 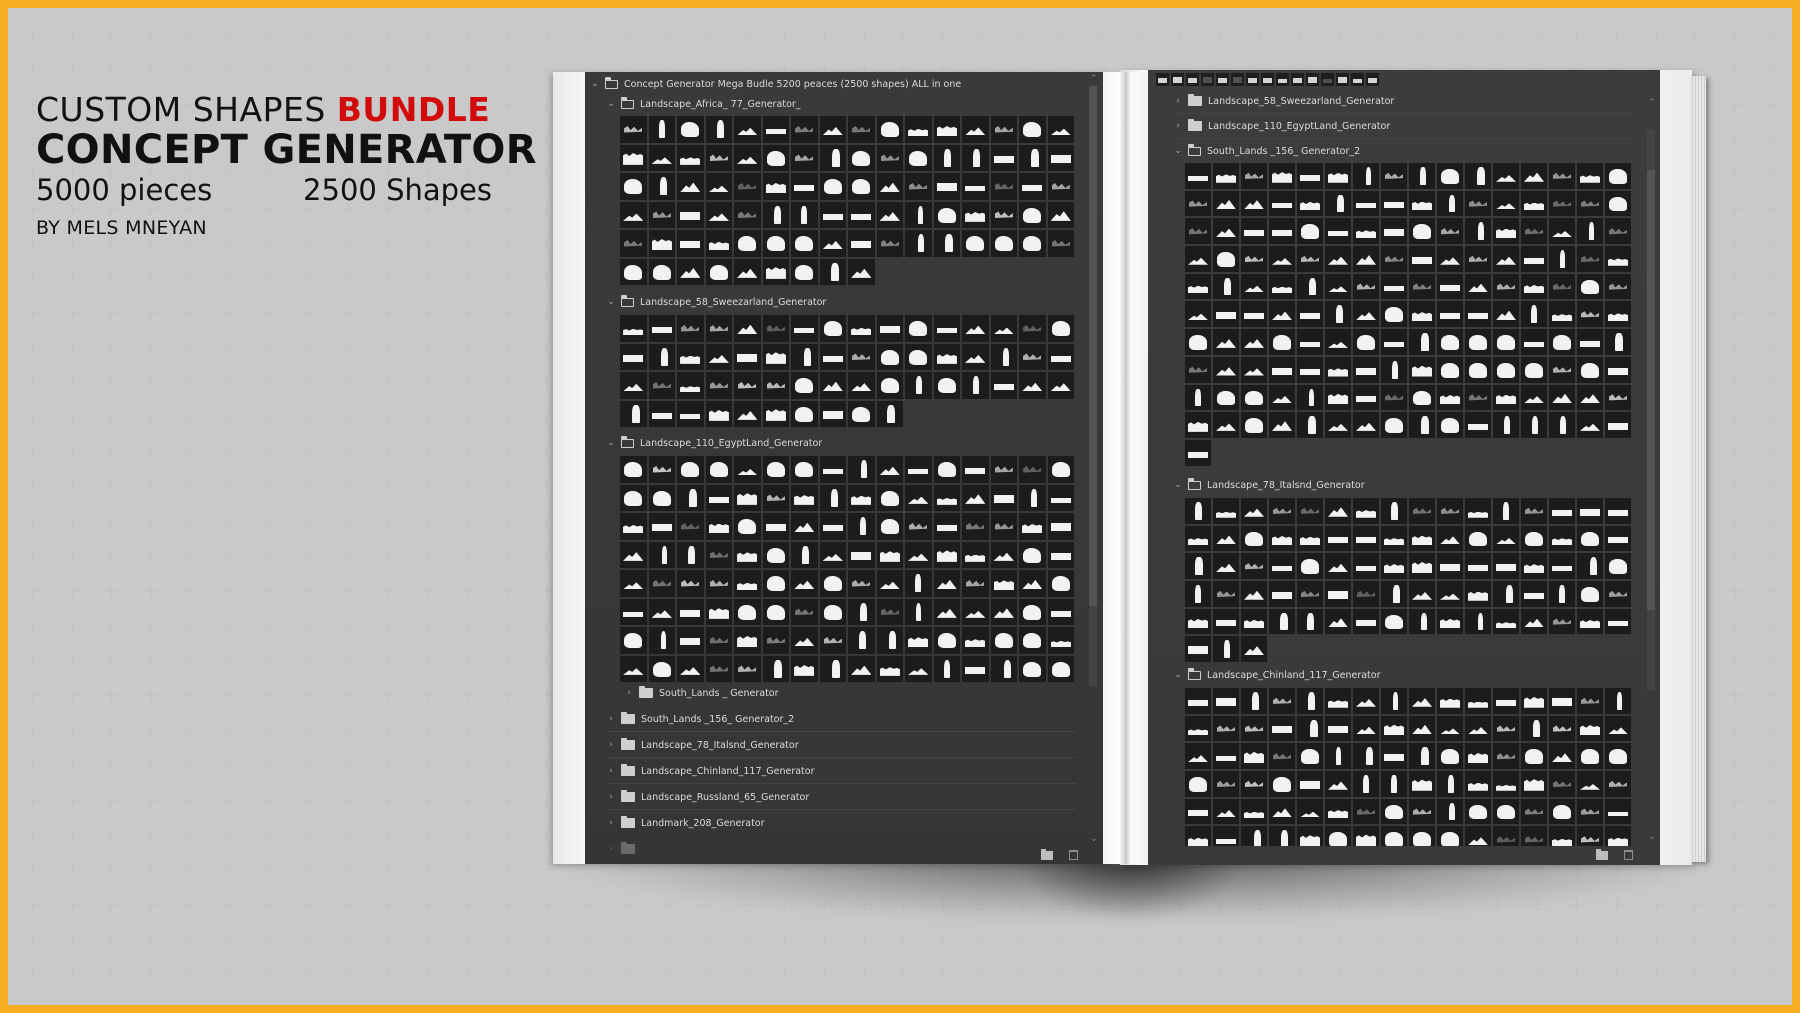 I want to click on chevron-down-icon: ⌄, so click(x=611, y=302).